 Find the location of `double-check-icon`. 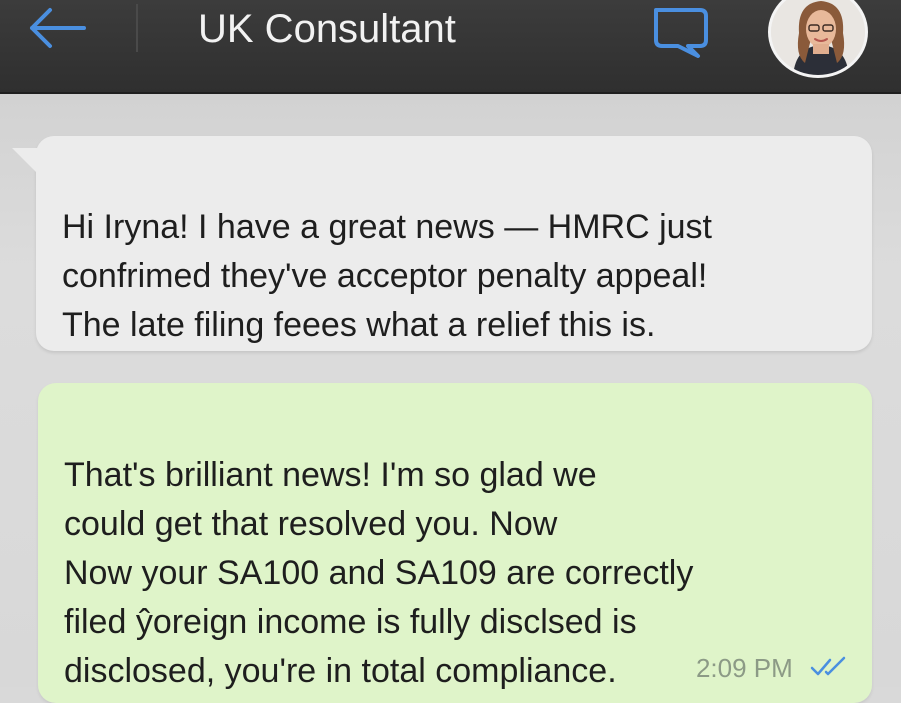

double-check-icon is located at coordinates (830, 670).